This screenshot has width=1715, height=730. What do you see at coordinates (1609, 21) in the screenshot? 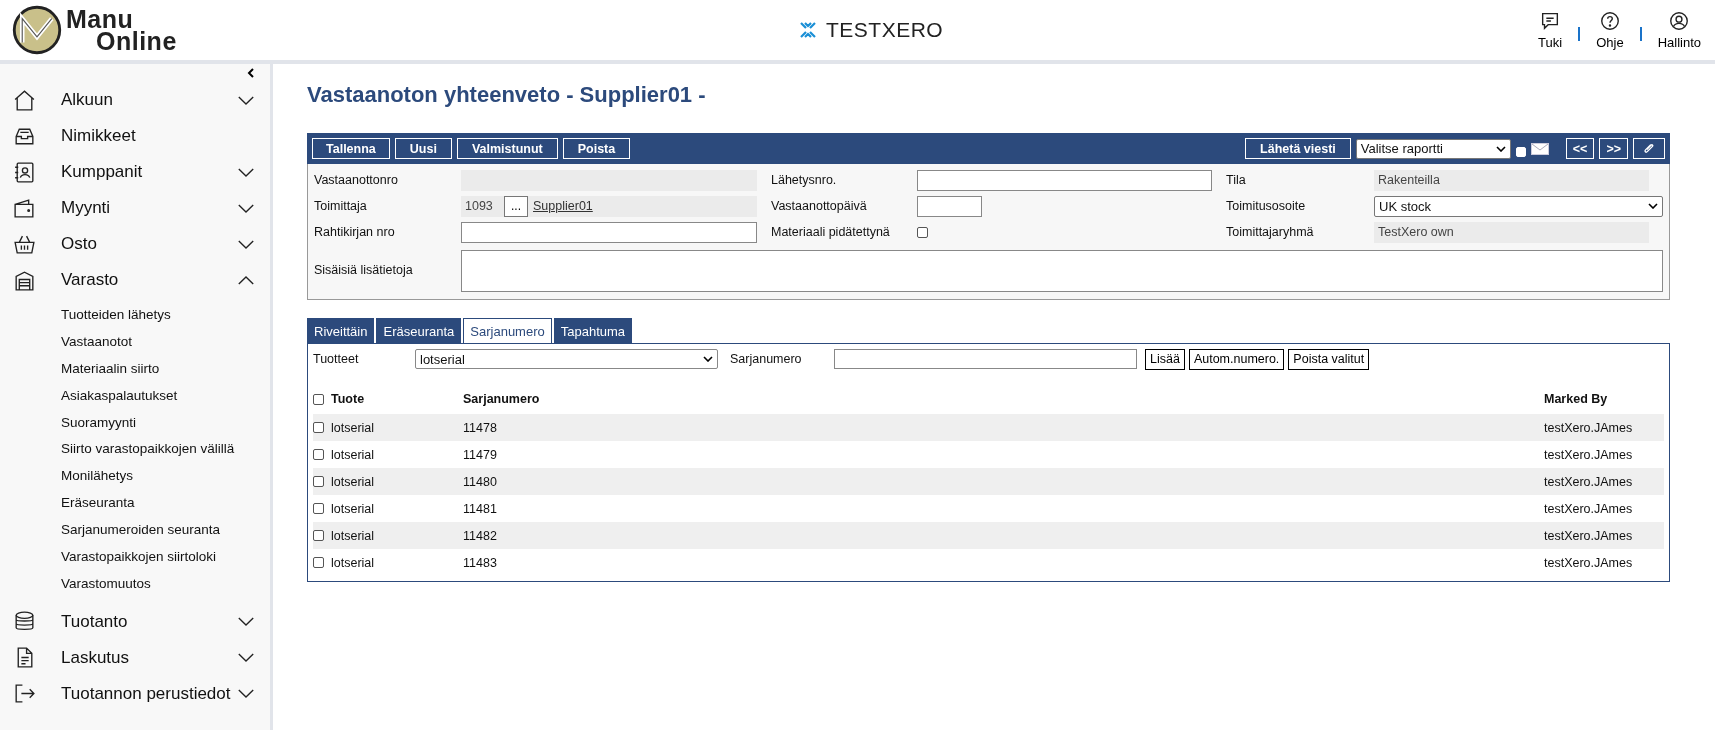
I see `help-icon` at bounding box center [1609, 21].